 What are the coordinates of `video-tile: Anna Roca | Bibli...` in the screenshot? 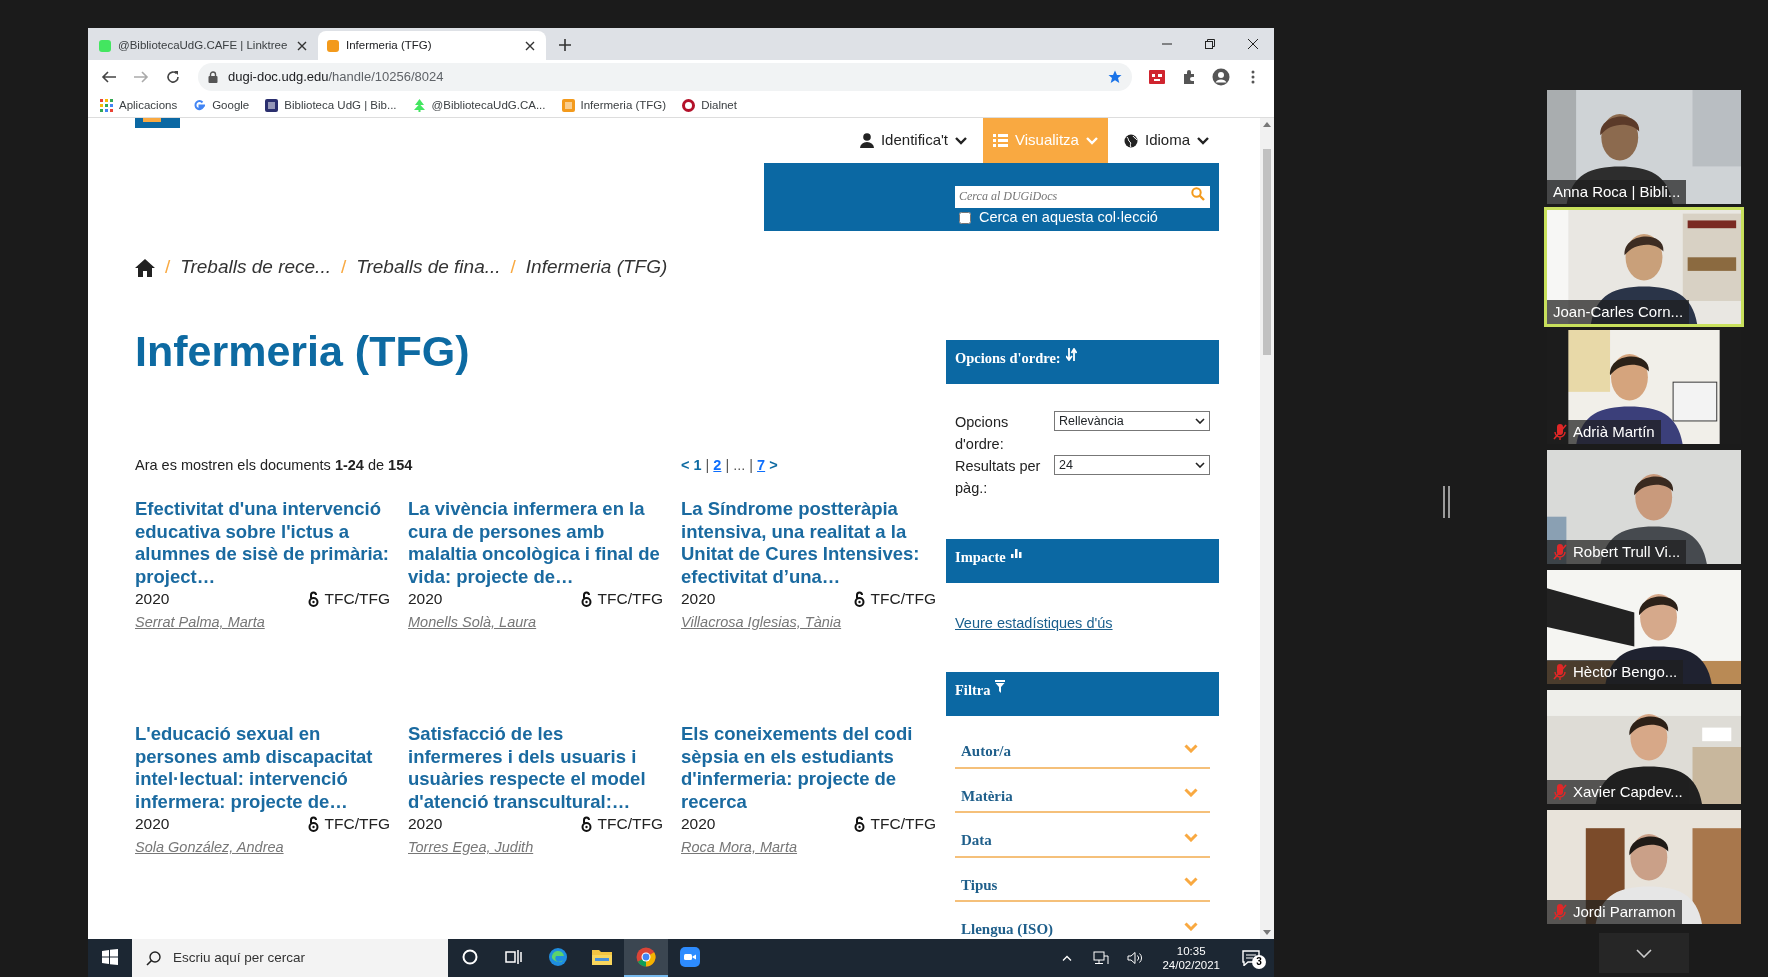 It's located at (1644, 147).